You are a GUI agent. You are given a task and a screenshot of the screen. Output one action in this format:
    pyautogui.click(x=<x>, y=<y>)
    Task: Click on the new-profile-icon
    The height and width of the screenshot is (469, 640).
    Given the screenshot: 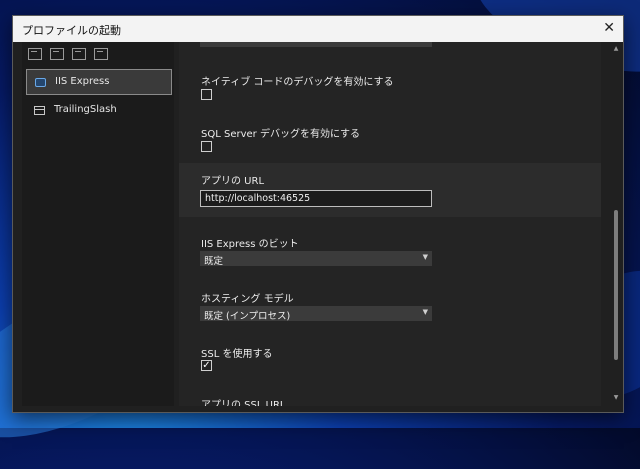 What is the action you would take?
    pyautogui.click(x=35, y=54)
    